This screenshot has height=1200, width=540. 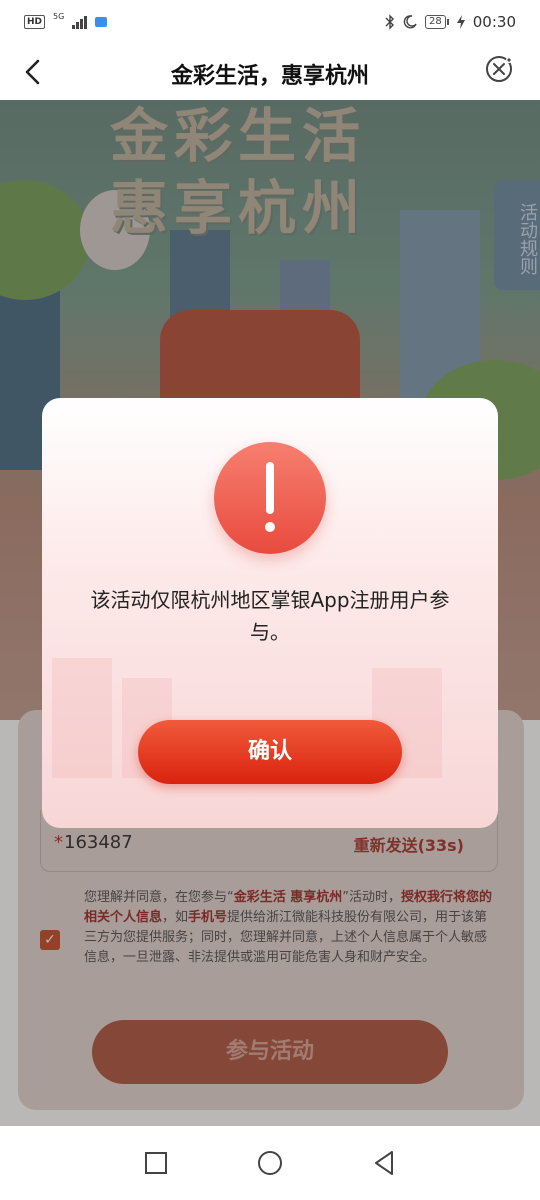 I want to click on confirm-button: 确认, so click(x=270, y=752).